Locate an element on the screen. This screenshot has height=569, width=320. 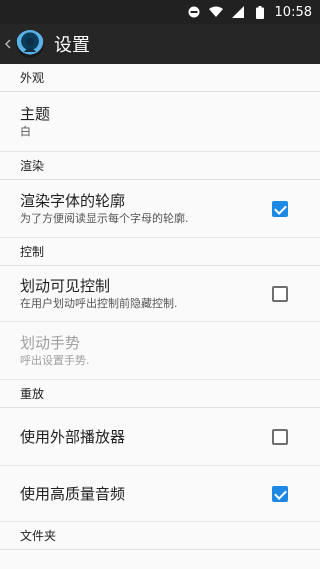
wifi-icon is located at coordinates (215, 12).